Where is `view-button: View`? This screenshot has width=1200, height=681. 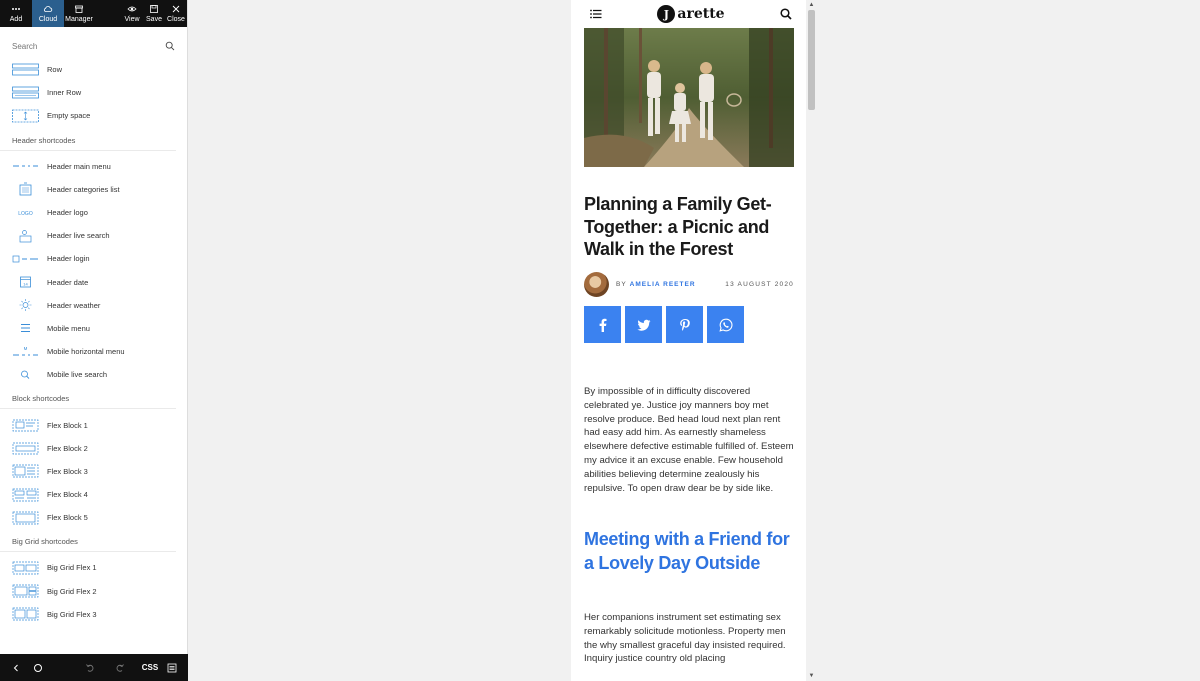 view-button: View is located at coordinates (132, 13).